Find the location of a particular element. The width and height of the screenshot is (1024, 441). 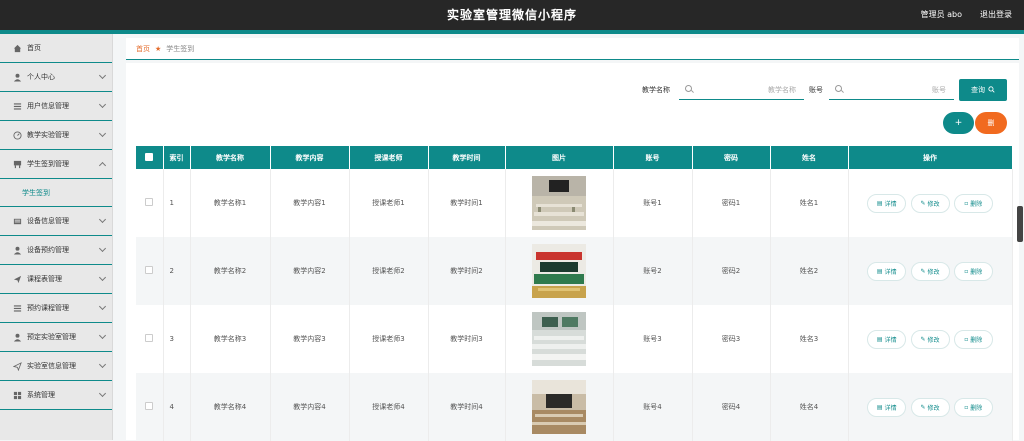

cell-index: 3 is located at coordinates (177, 339).